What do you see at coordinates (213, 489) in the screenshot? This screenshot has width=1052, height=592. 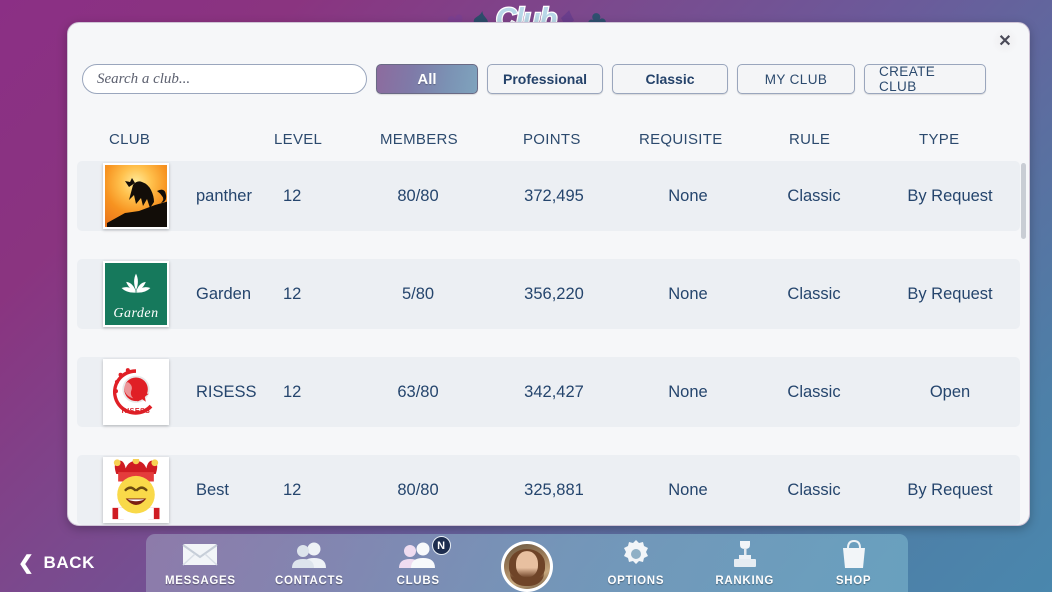 I see `cell-club-name: Best` at bounding box center [213, 489].